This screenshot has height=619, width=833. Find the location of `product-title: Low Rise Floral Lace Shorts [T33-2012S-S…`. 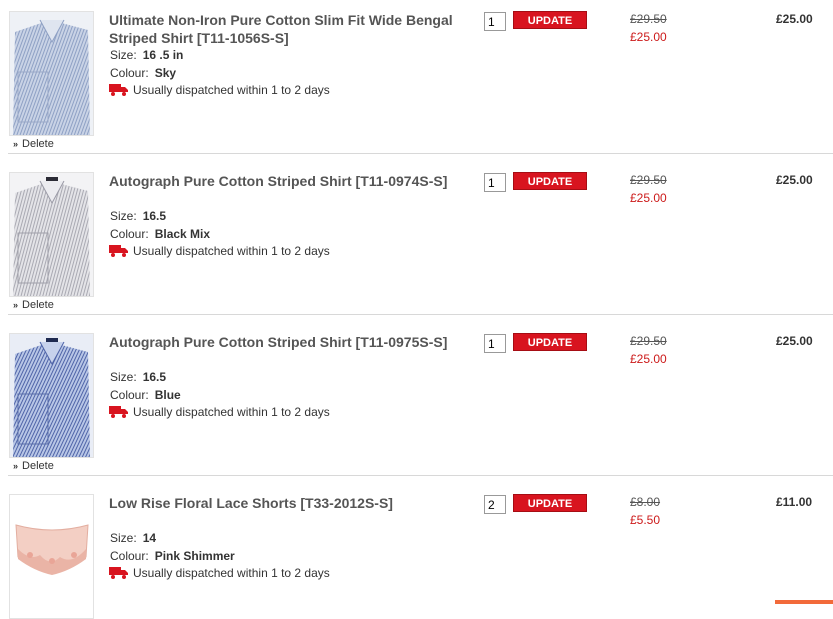

product-title: Low Rise Floral Lace Shorts [T33-2012S-S… is located at coordinates (286, 503).